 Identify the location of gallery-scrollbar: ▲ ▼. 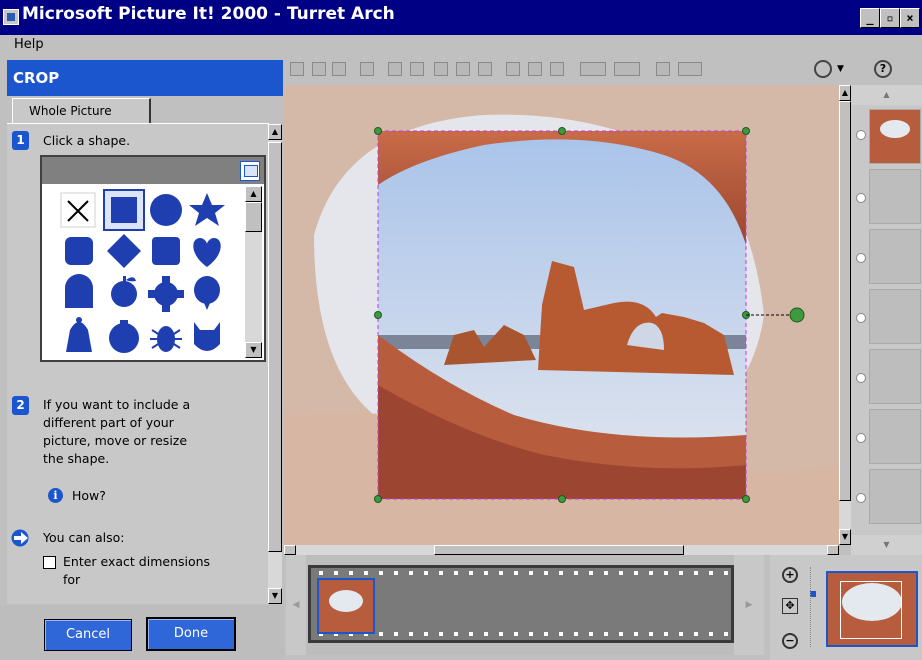
(253, 272).